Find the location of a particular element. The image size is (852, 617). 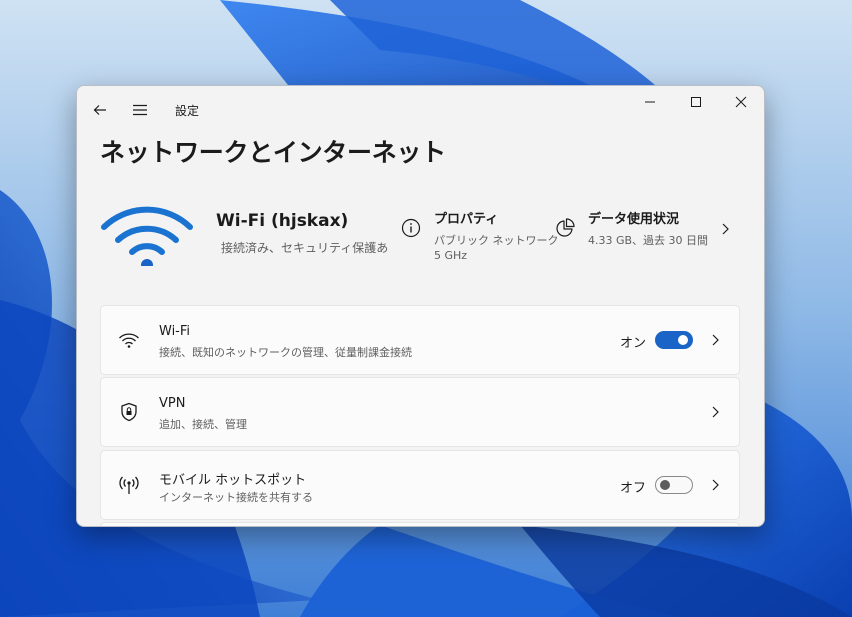

network-profile-type: パブリック ネットワーク is located at coordinates (496, 240).